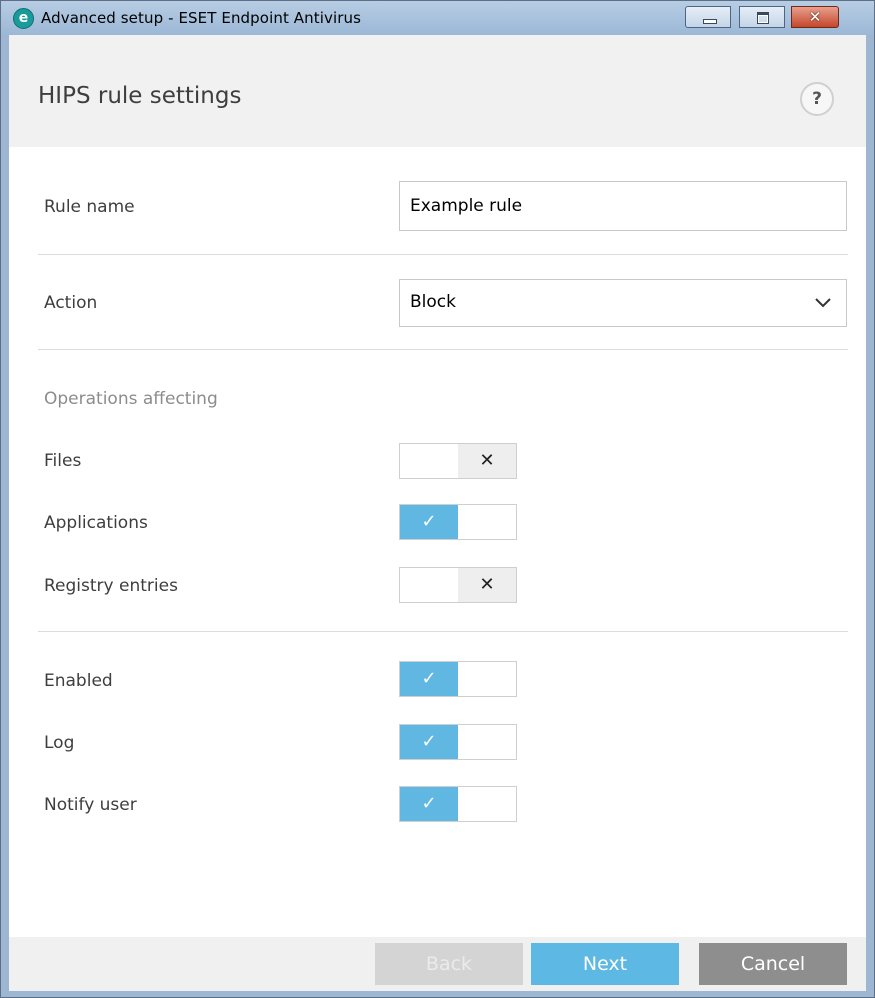 The image size is (875, 998). I want to click on applications-toggle: ✓, so click(458, 522).